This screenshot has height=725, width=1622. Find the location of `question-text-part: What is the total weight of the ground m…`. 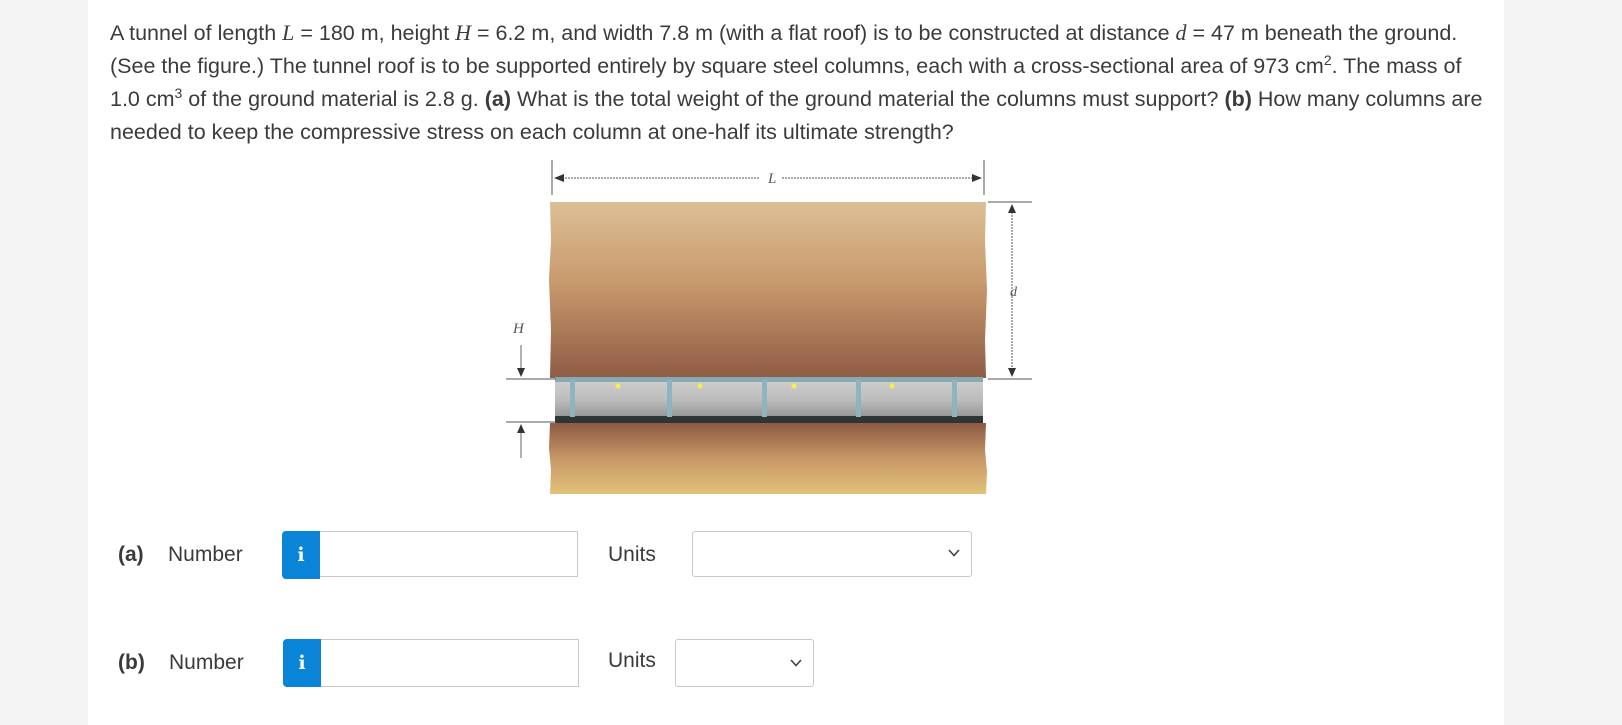

question-text-part: What is the total weight of the ground m… is located at coordinates (867, 99).